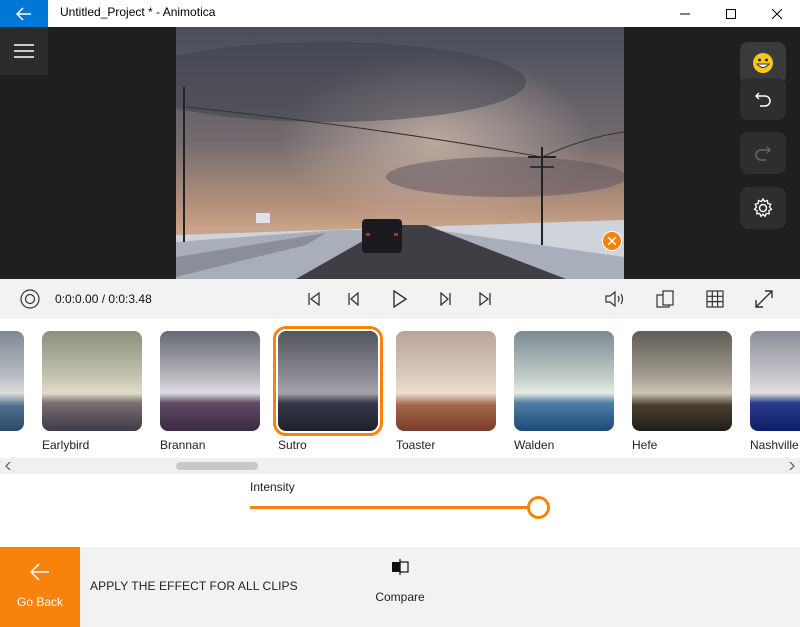  What do you see at coordinates (400, 597) in the screenshot?
I see `compare-label: Compare` at bounding box center [400, 597].